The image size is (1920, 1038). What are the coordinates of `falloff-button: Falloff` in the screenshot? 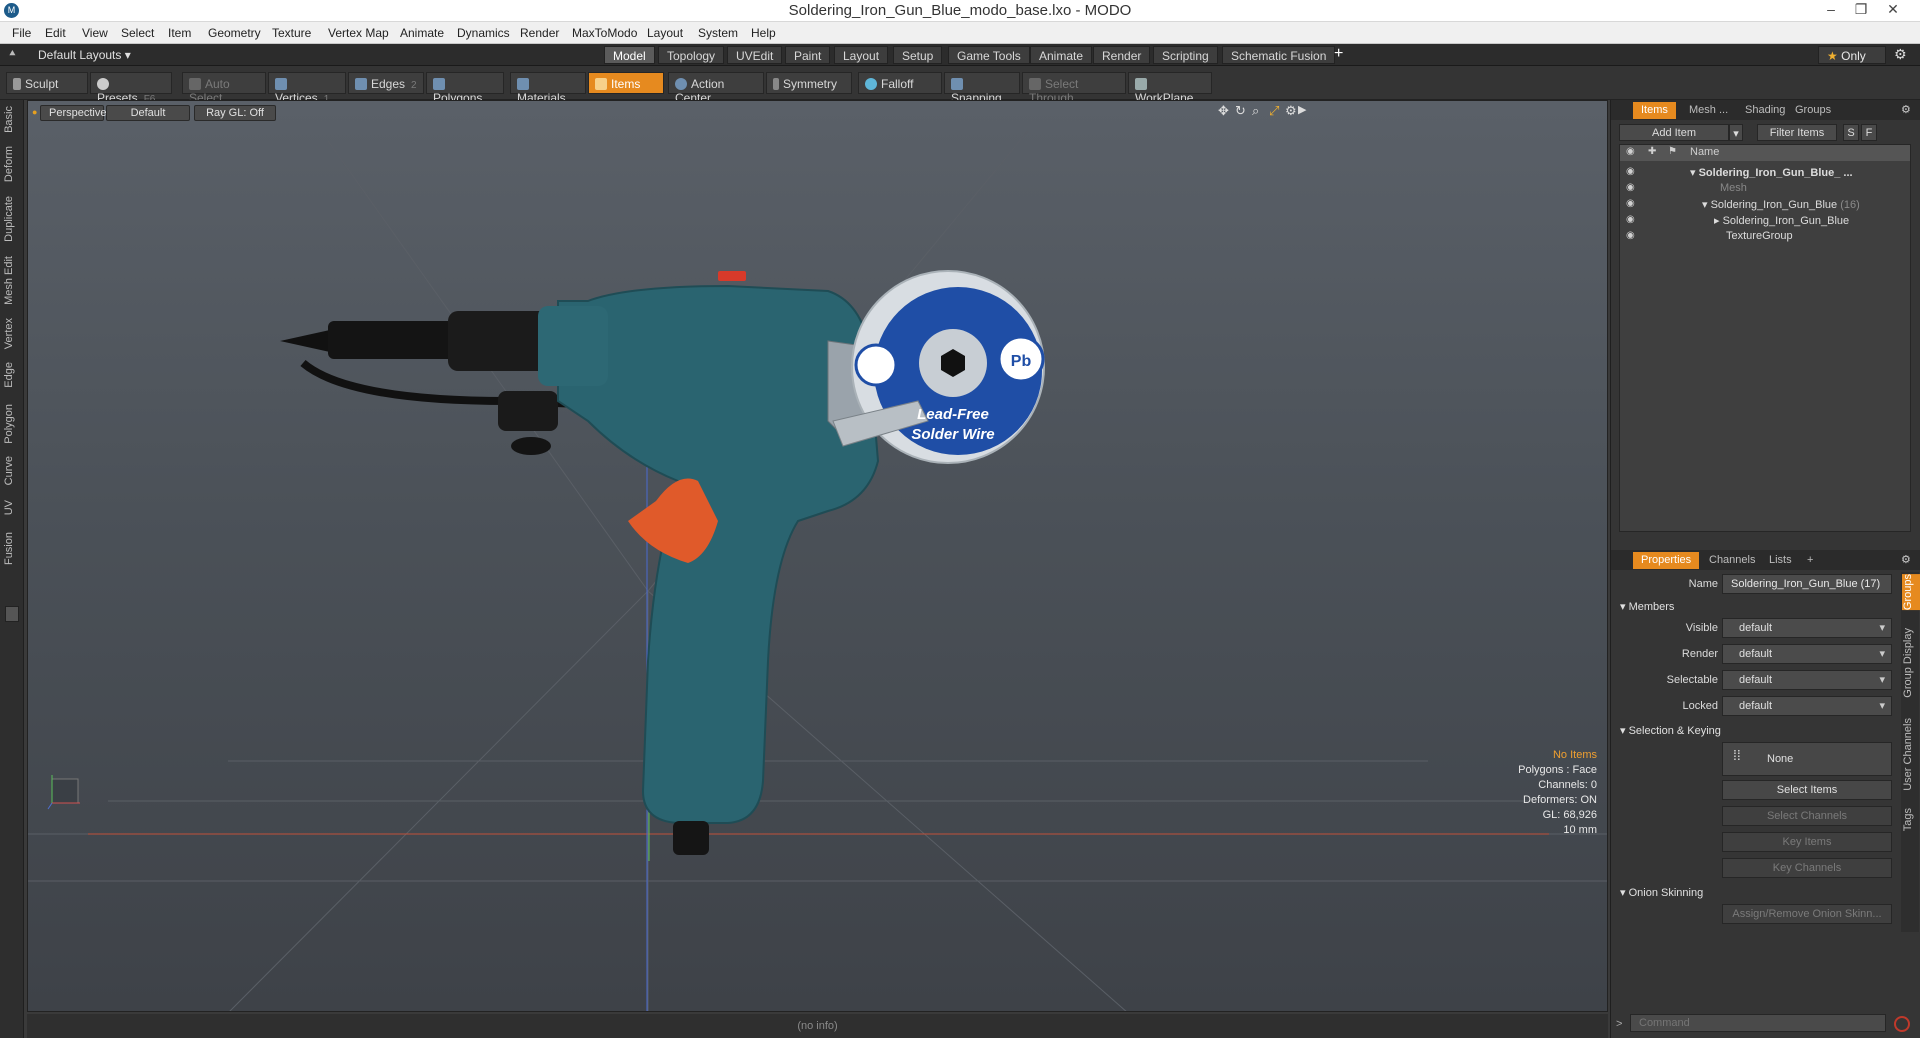 It's located at (900, 83).